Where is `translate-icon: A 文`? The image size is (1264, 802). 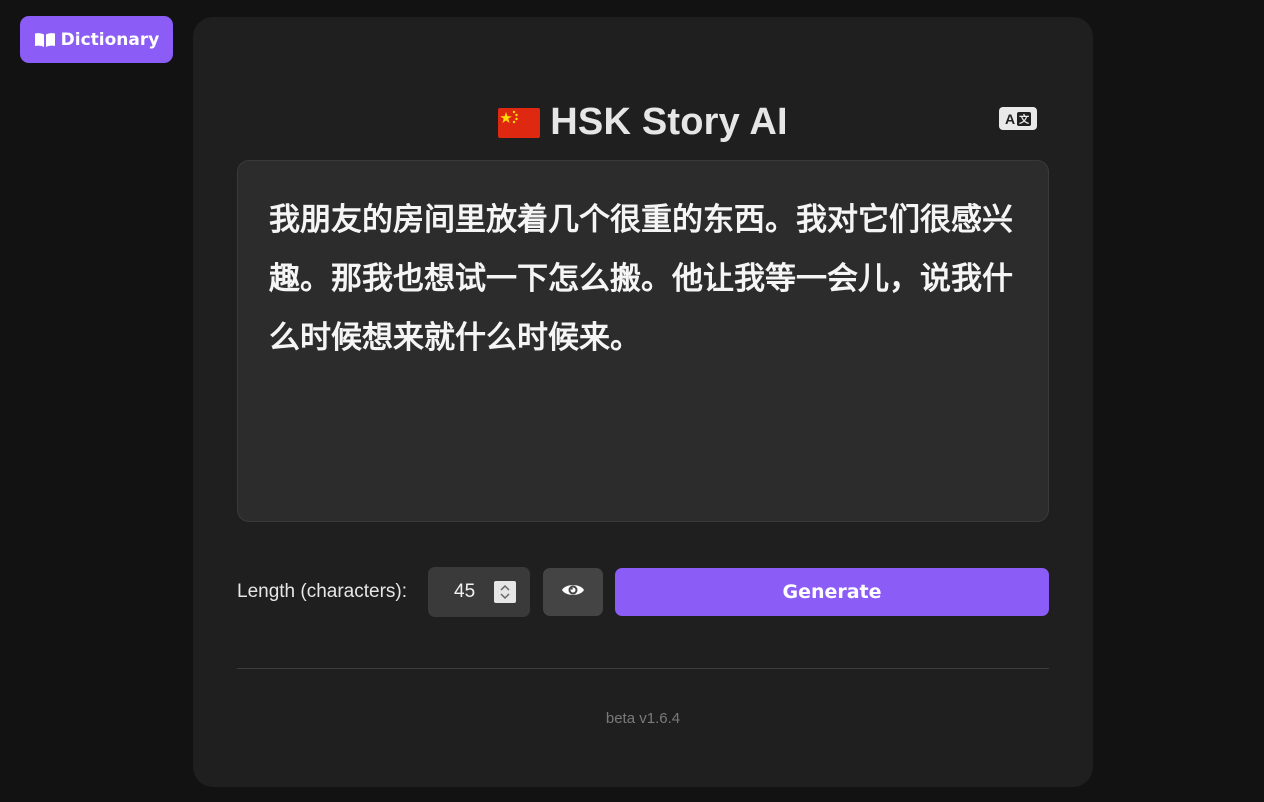
translate-icon: A 文 is located at coordinates (1018, 118).